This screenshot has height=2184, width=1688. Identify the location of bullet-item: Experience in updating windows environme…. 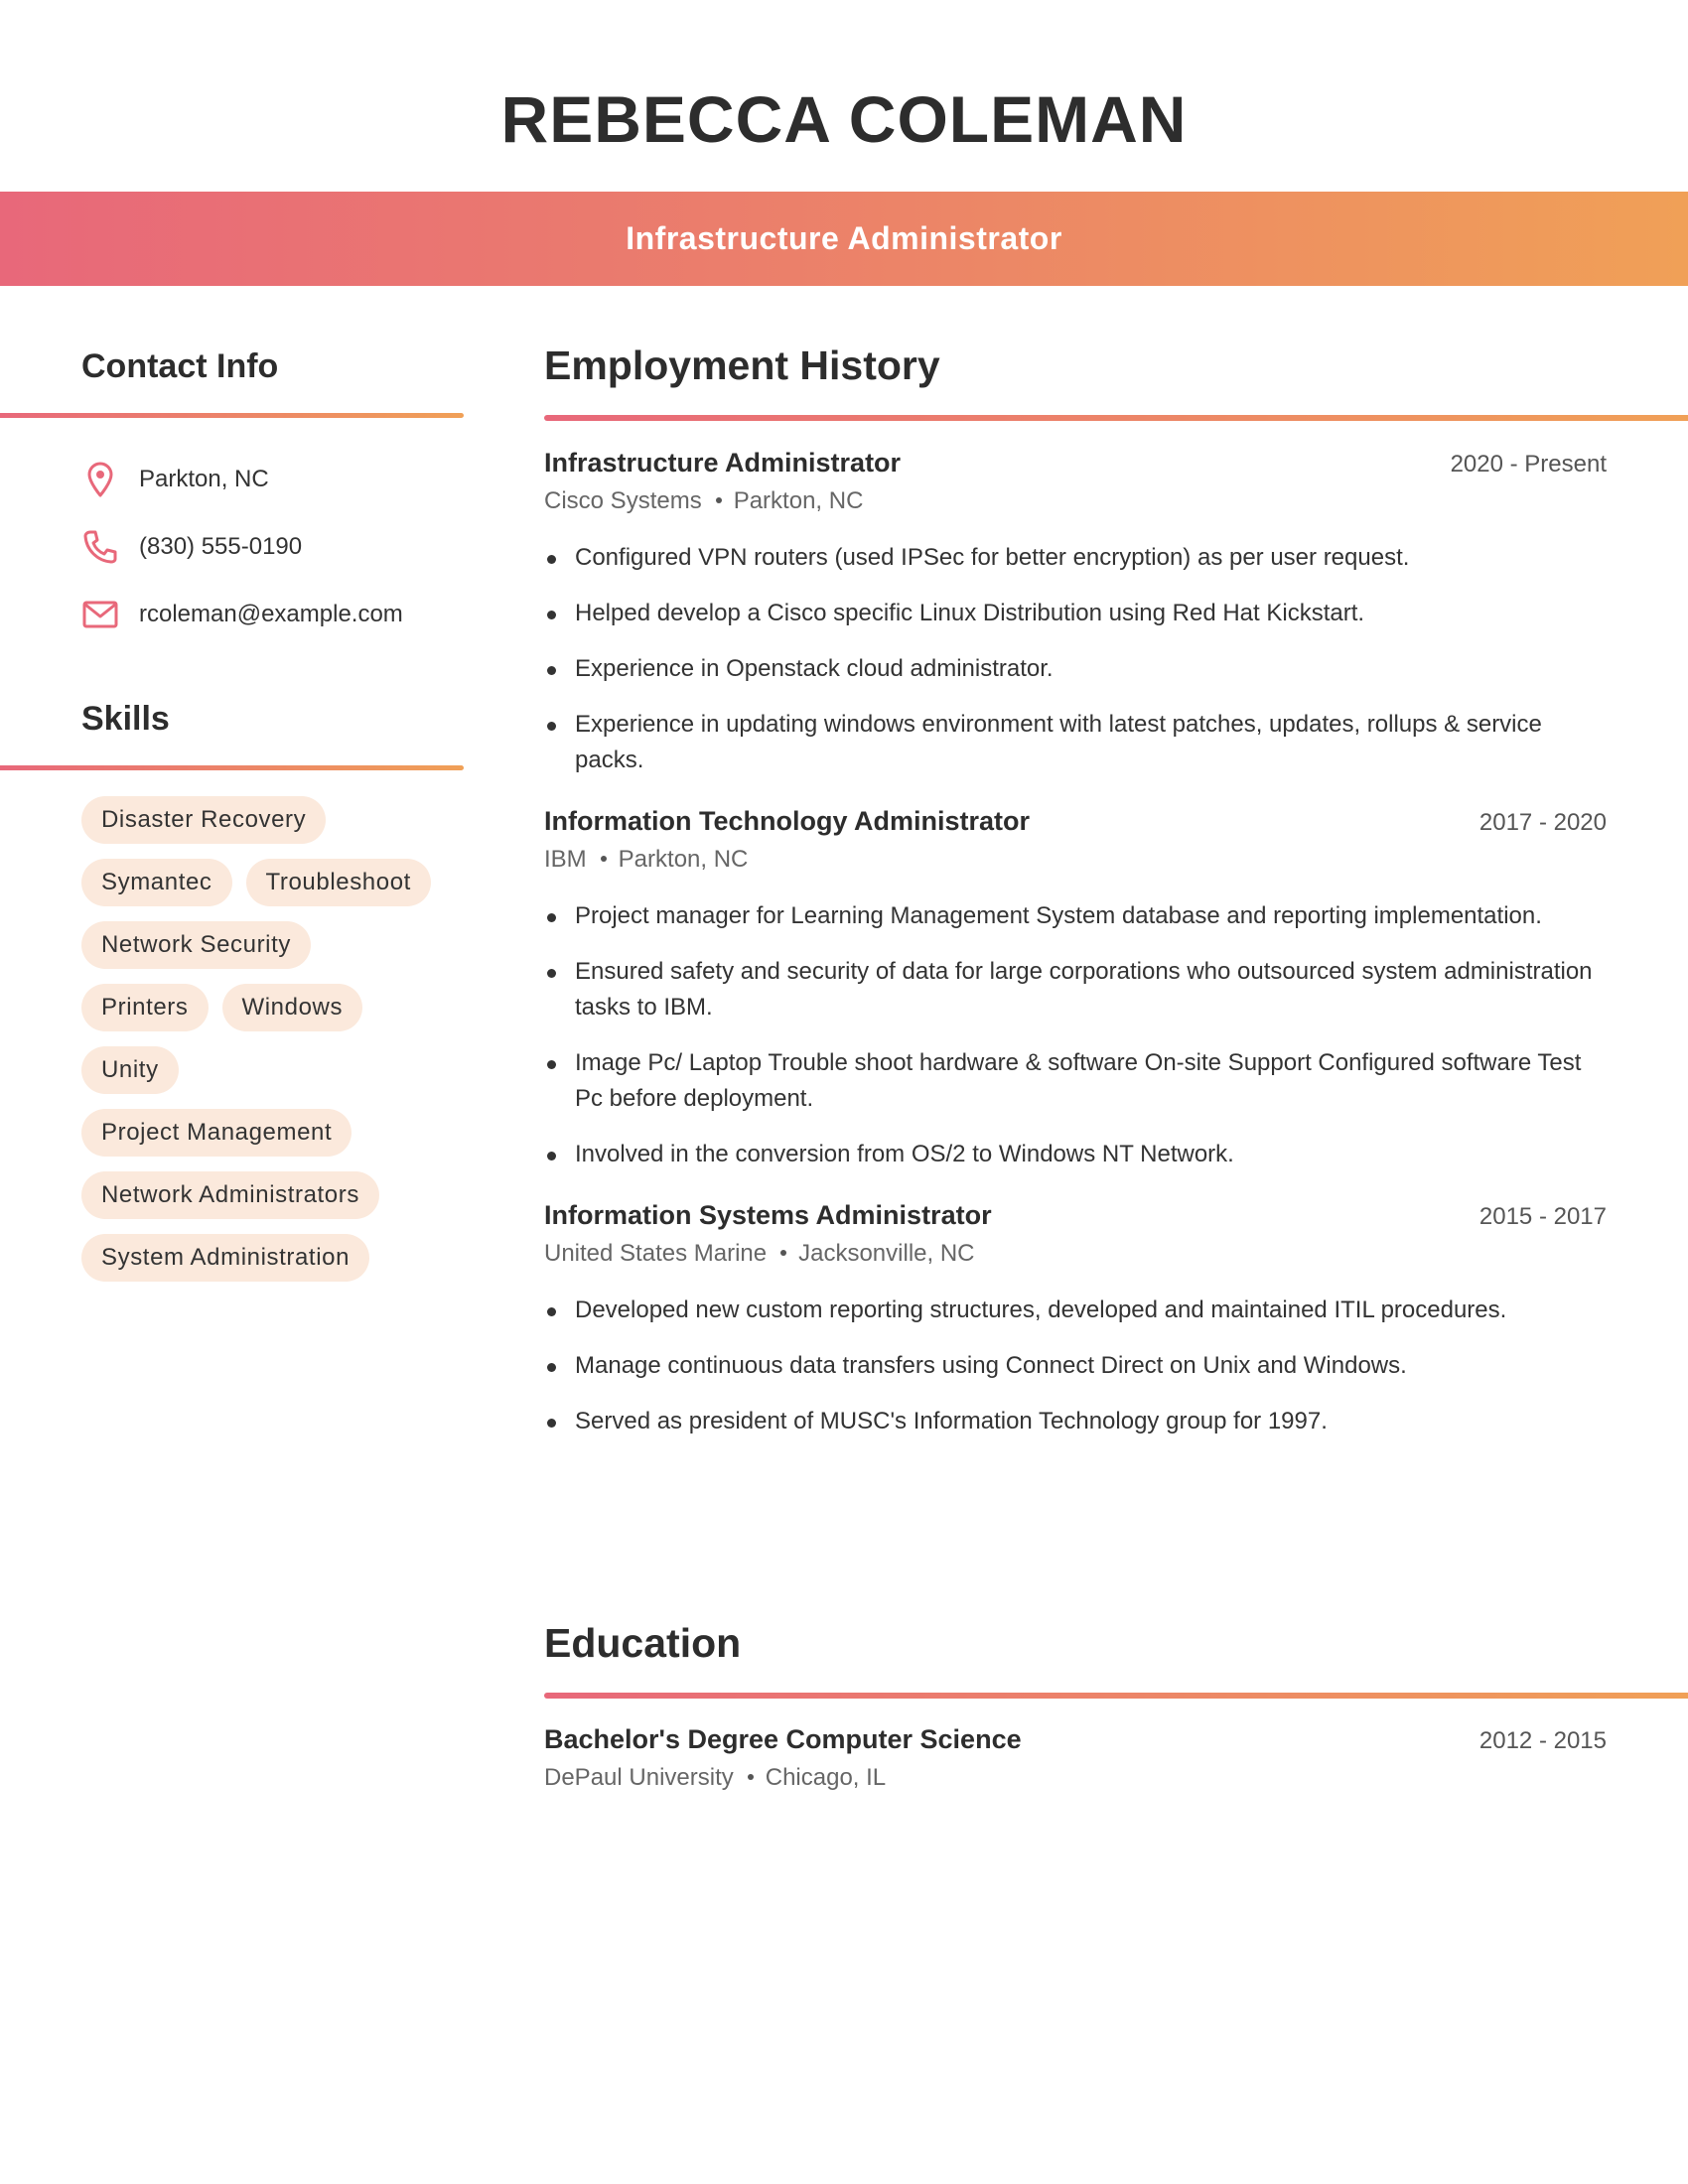
(1075, 742).